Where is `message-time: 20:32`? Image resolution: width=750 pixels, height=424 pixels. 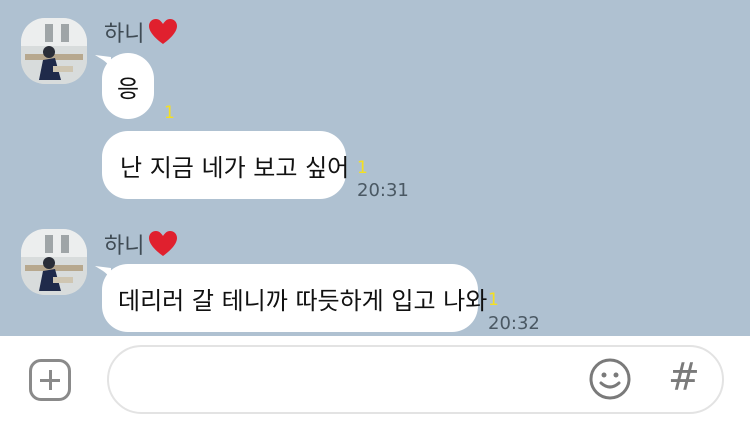 message-time: 20:32 is located at coordinates (514, 323).